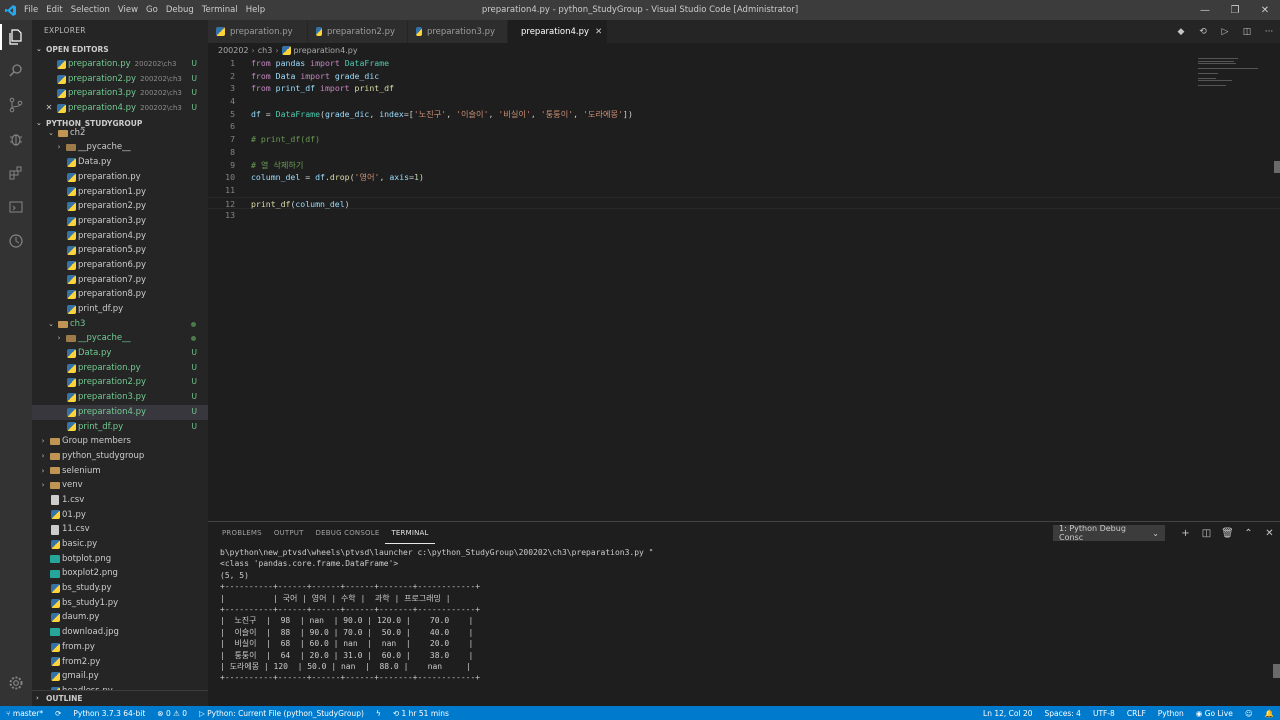  I want to click on breadcrumb-item: preparation4.py, so click(326, 50).